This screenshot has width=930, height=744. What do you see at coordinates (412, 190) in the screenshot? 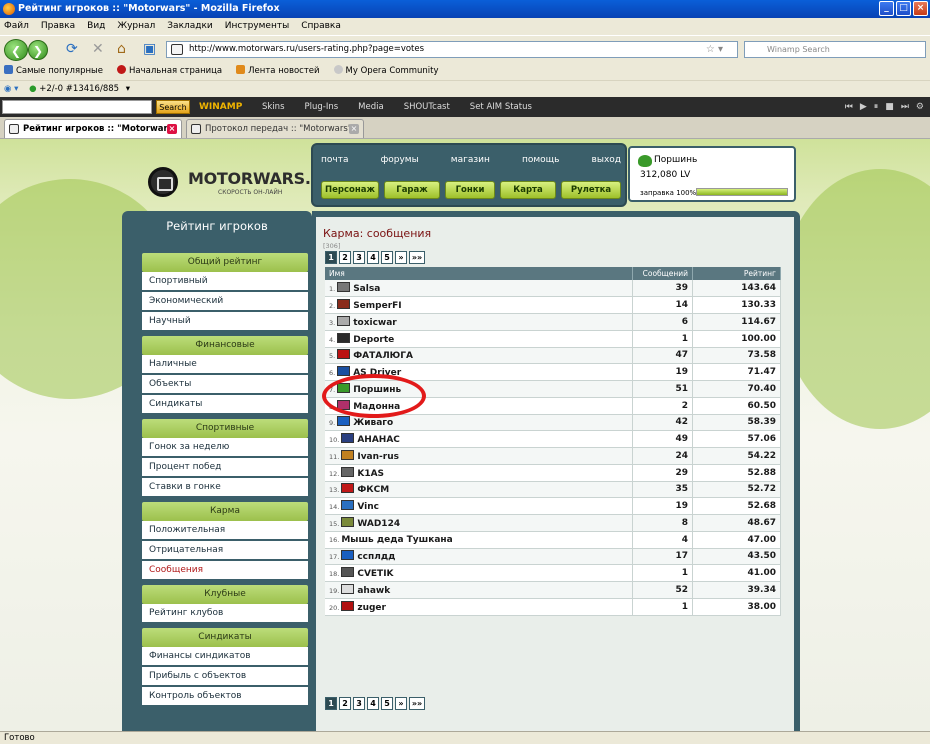
I see `garage-button: Гараж` at bounding box center [412, 190].